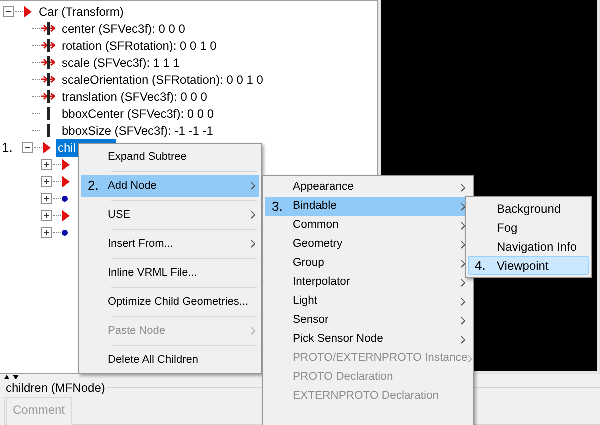 This screenshot has height=425, width=600. Describe the element at coordinates (56, 388) in the screenshot. I see `group-title: children (MFNode)` at that location.